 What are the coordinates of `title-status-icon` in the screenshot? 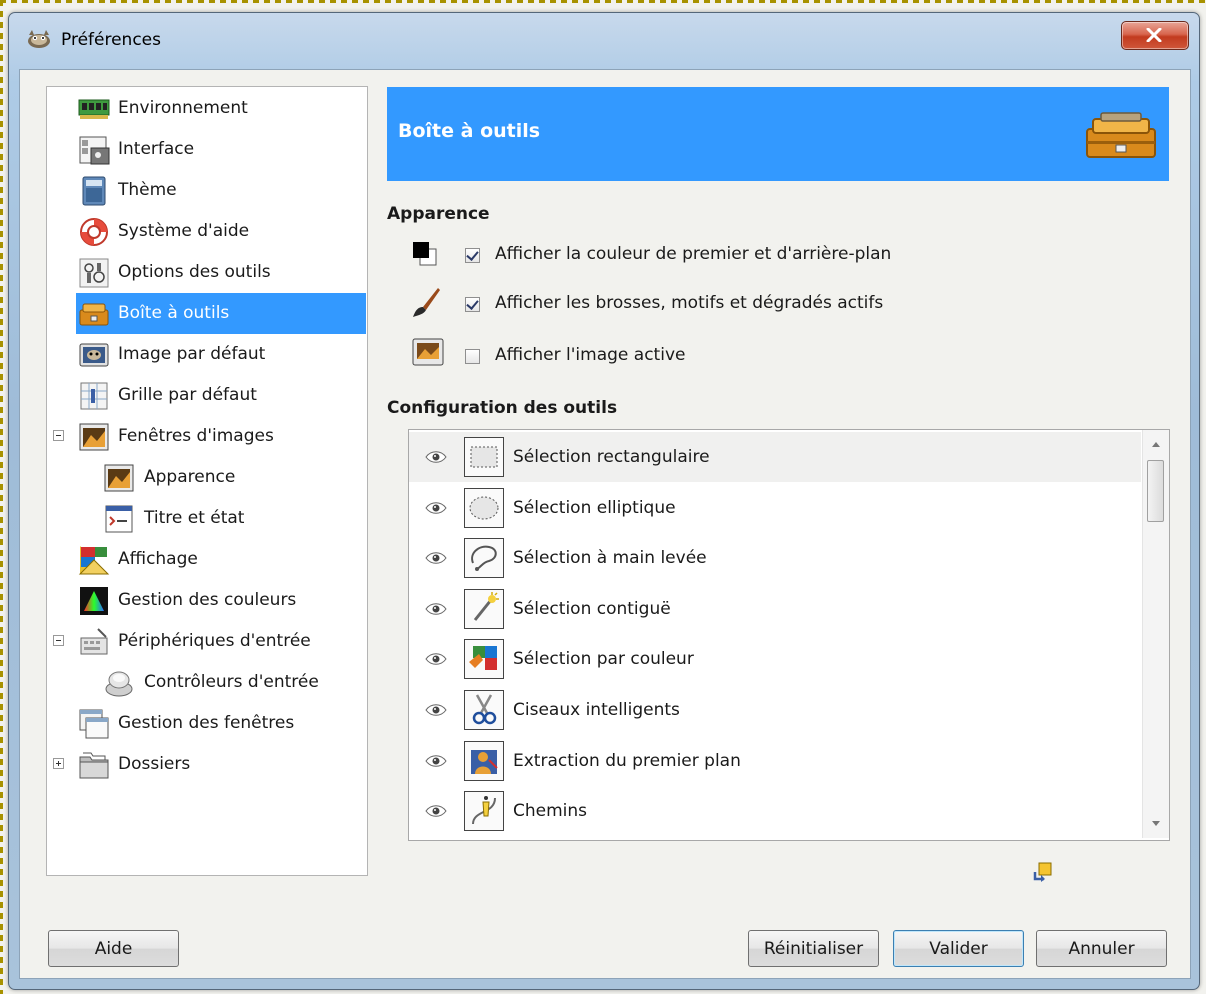 It's located at (119, 519).